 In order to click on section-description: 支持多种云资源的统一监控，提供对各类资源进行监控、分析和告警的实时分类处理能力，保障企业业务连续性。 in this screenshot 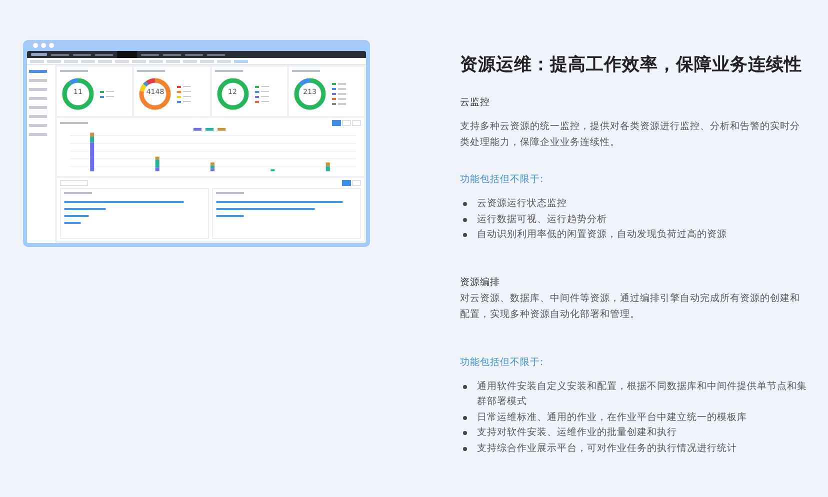, I will do `click(630, 135)`.